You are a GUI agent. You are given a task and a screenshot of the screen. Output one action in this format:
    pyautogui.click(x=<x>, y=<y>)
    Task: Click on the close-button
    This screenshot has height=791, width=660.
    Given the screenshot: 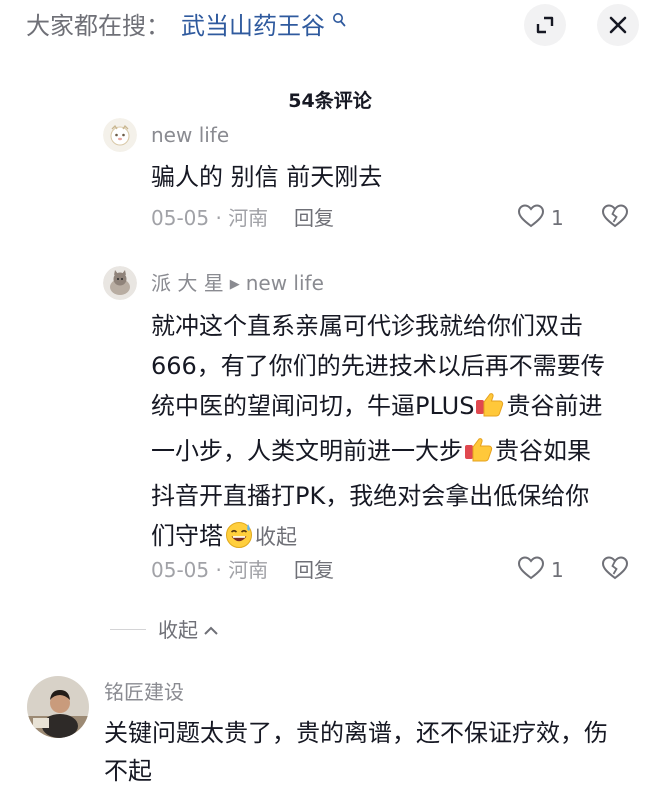 What is the action you would take?
    pyautogui.click(x=618, y=25)
    